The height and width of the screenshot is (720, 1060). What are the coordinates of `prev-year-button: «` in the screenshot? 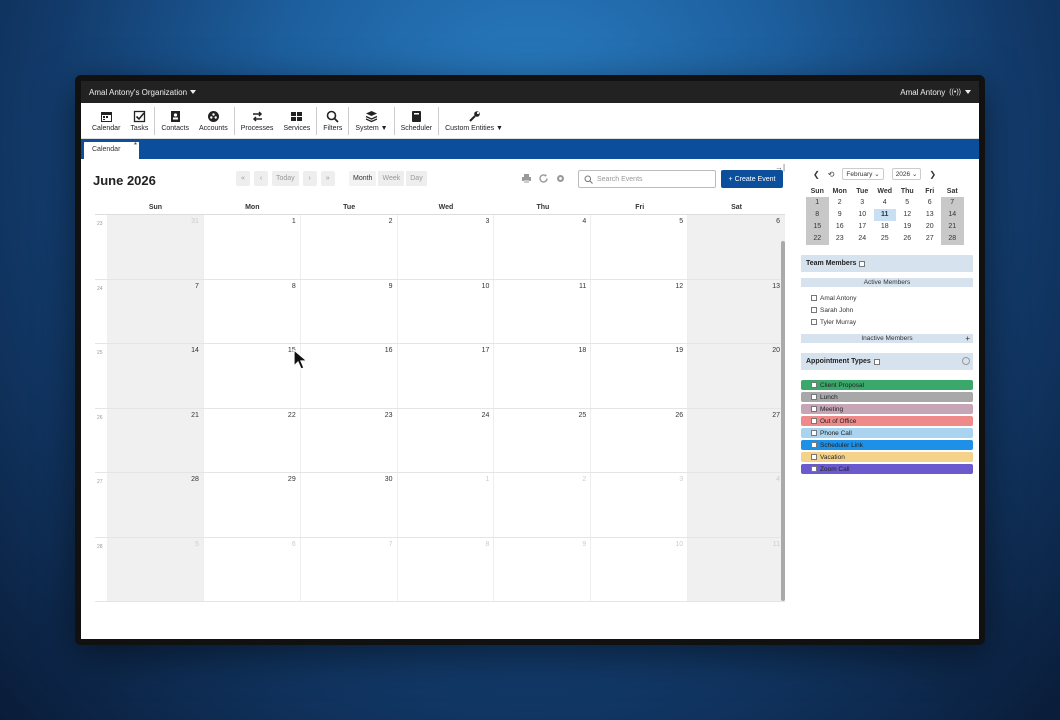 It's located at (243, 178).